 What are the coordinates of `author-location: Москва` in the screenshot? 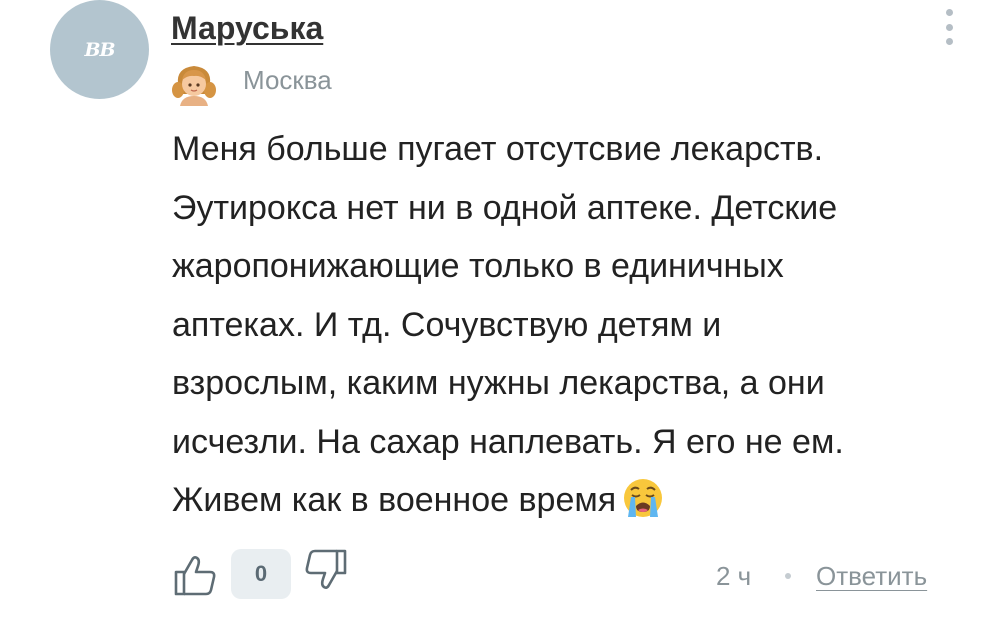 It's located at (287, 80).